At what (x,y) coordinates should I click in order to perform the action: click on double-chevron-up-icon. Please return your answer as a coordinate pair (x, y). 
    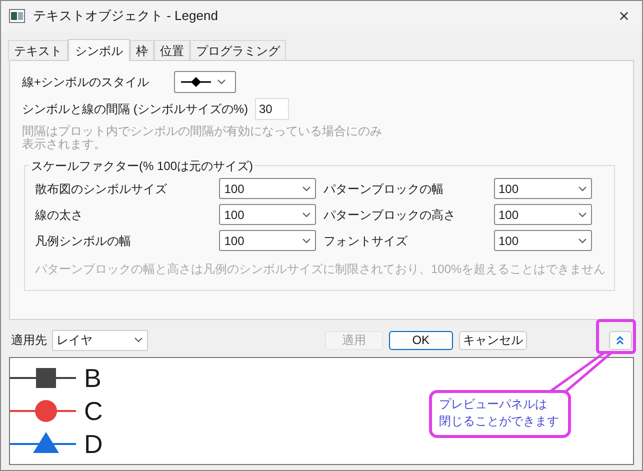
    Looking at the image, I should click on (620, 340).